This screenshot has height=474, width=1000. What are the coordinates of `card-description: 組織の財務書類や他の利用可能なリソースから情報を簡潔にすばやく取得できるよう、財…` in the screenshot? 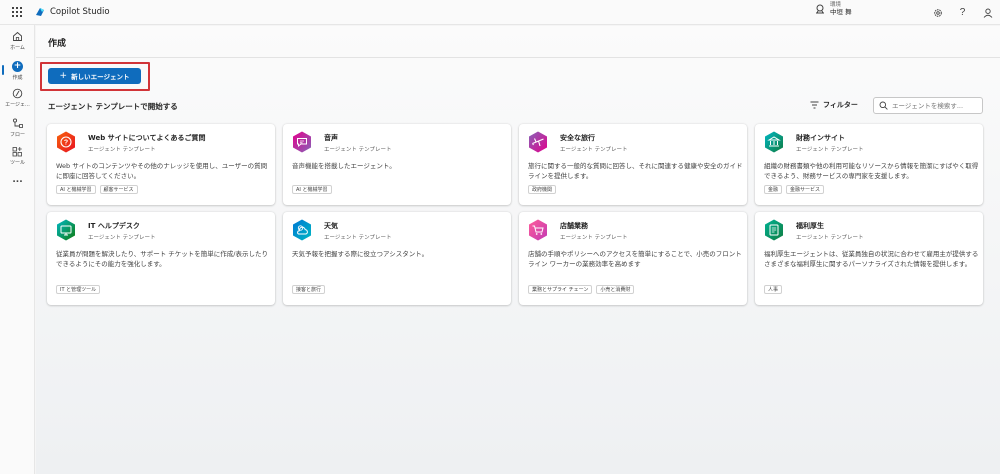 It's located at (871, 171).